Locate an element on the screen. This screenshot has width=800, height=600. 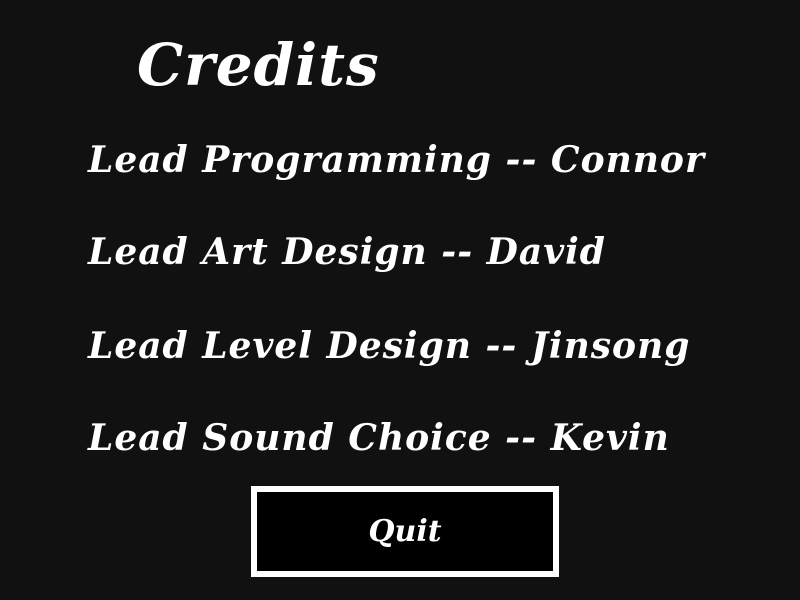
credit-lead-art-design: Lead Art Design -- David is located at coordinates (347, 252).